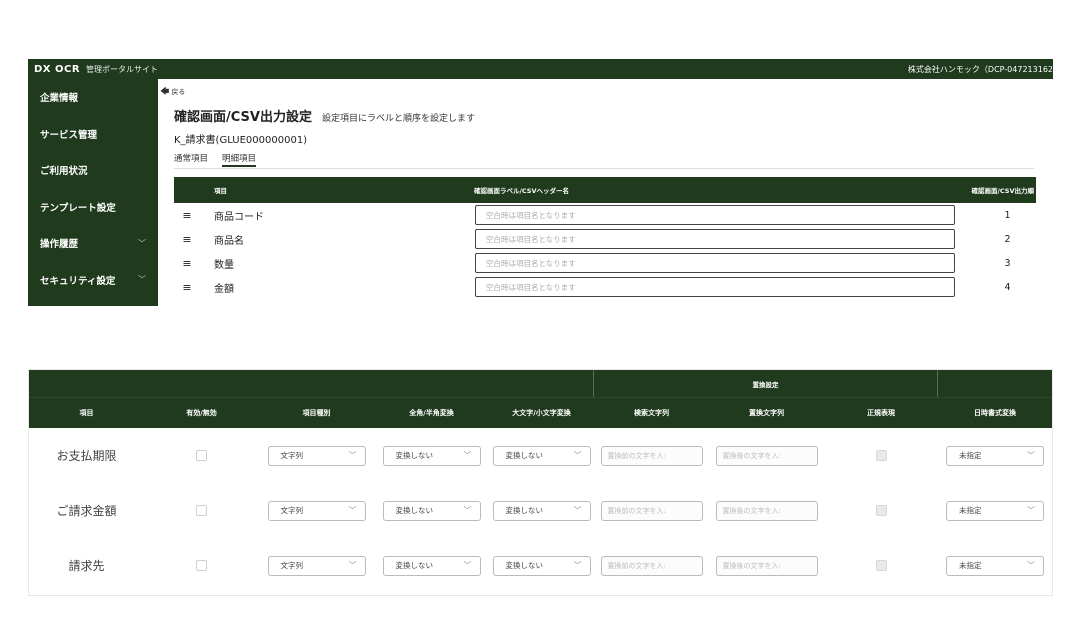 Image resolution: width=1080 pixels, height=641 pixels. Describe the element at coordinates (86, 456) in the screenshot. I see `item-label: お支払期限` at that location.